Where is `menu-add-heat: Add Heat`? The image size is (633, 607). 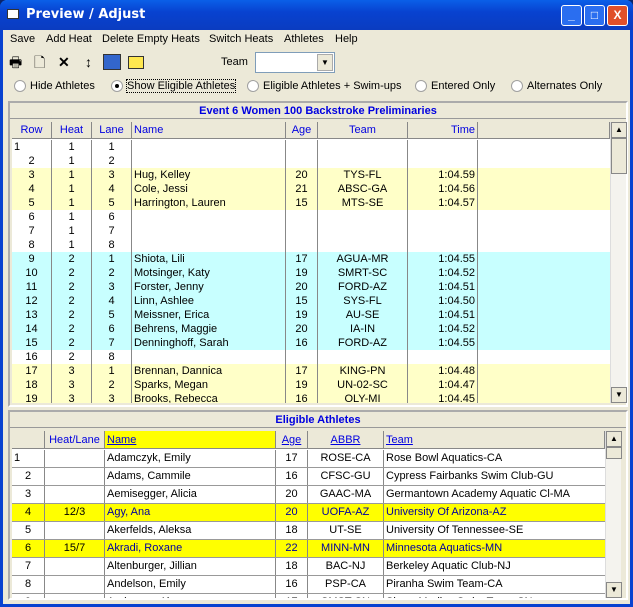 menu-add-heat: Add Heat is located at coordinates (69, 39).